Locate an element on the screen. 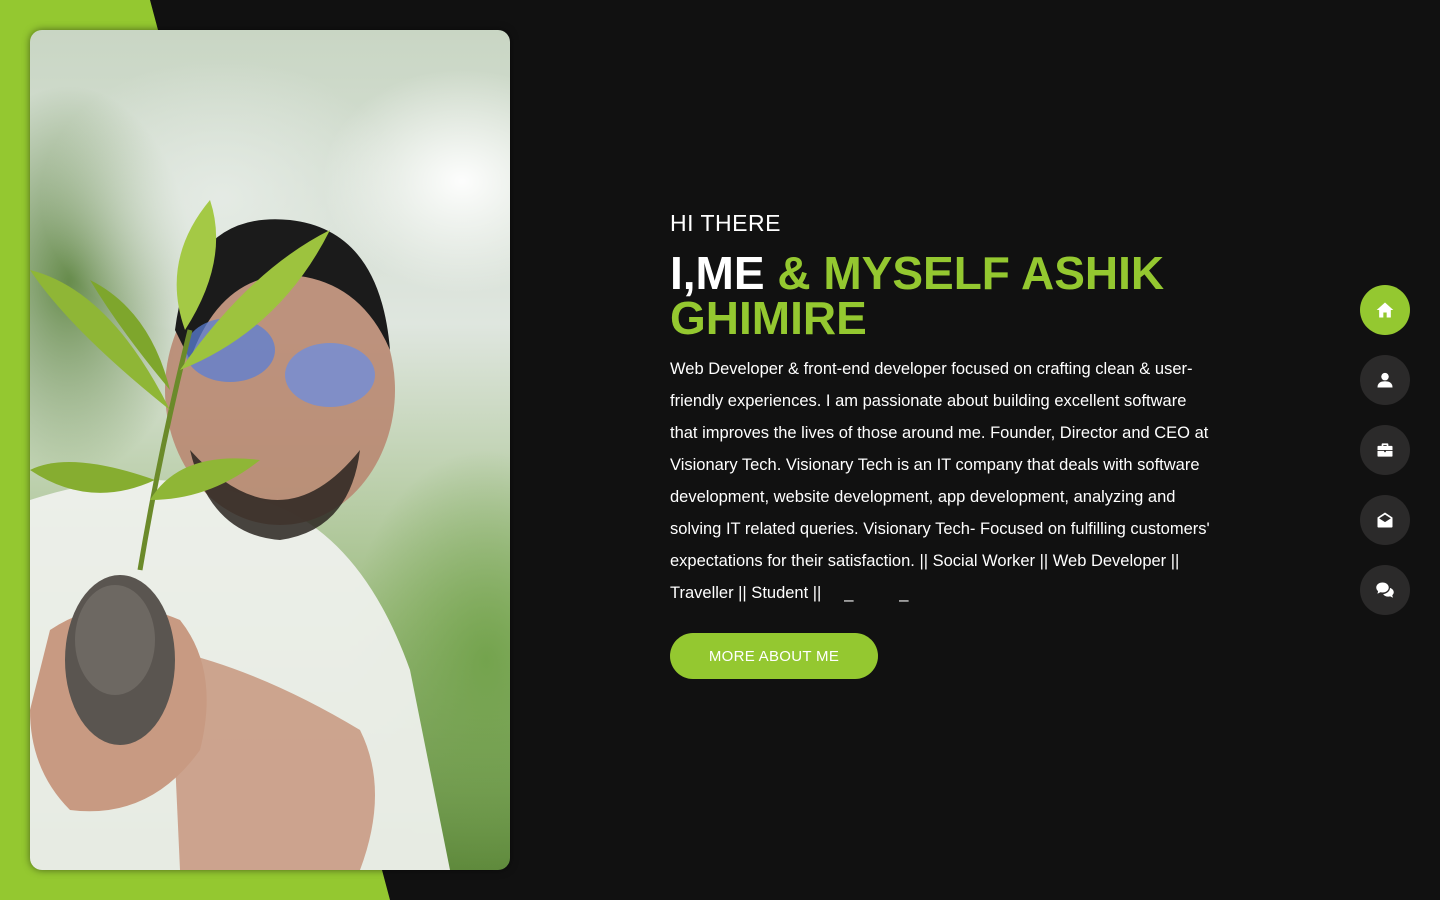 This screenshot has width=1440, height=900. side-navigation is located at coordinates (1385, 450).